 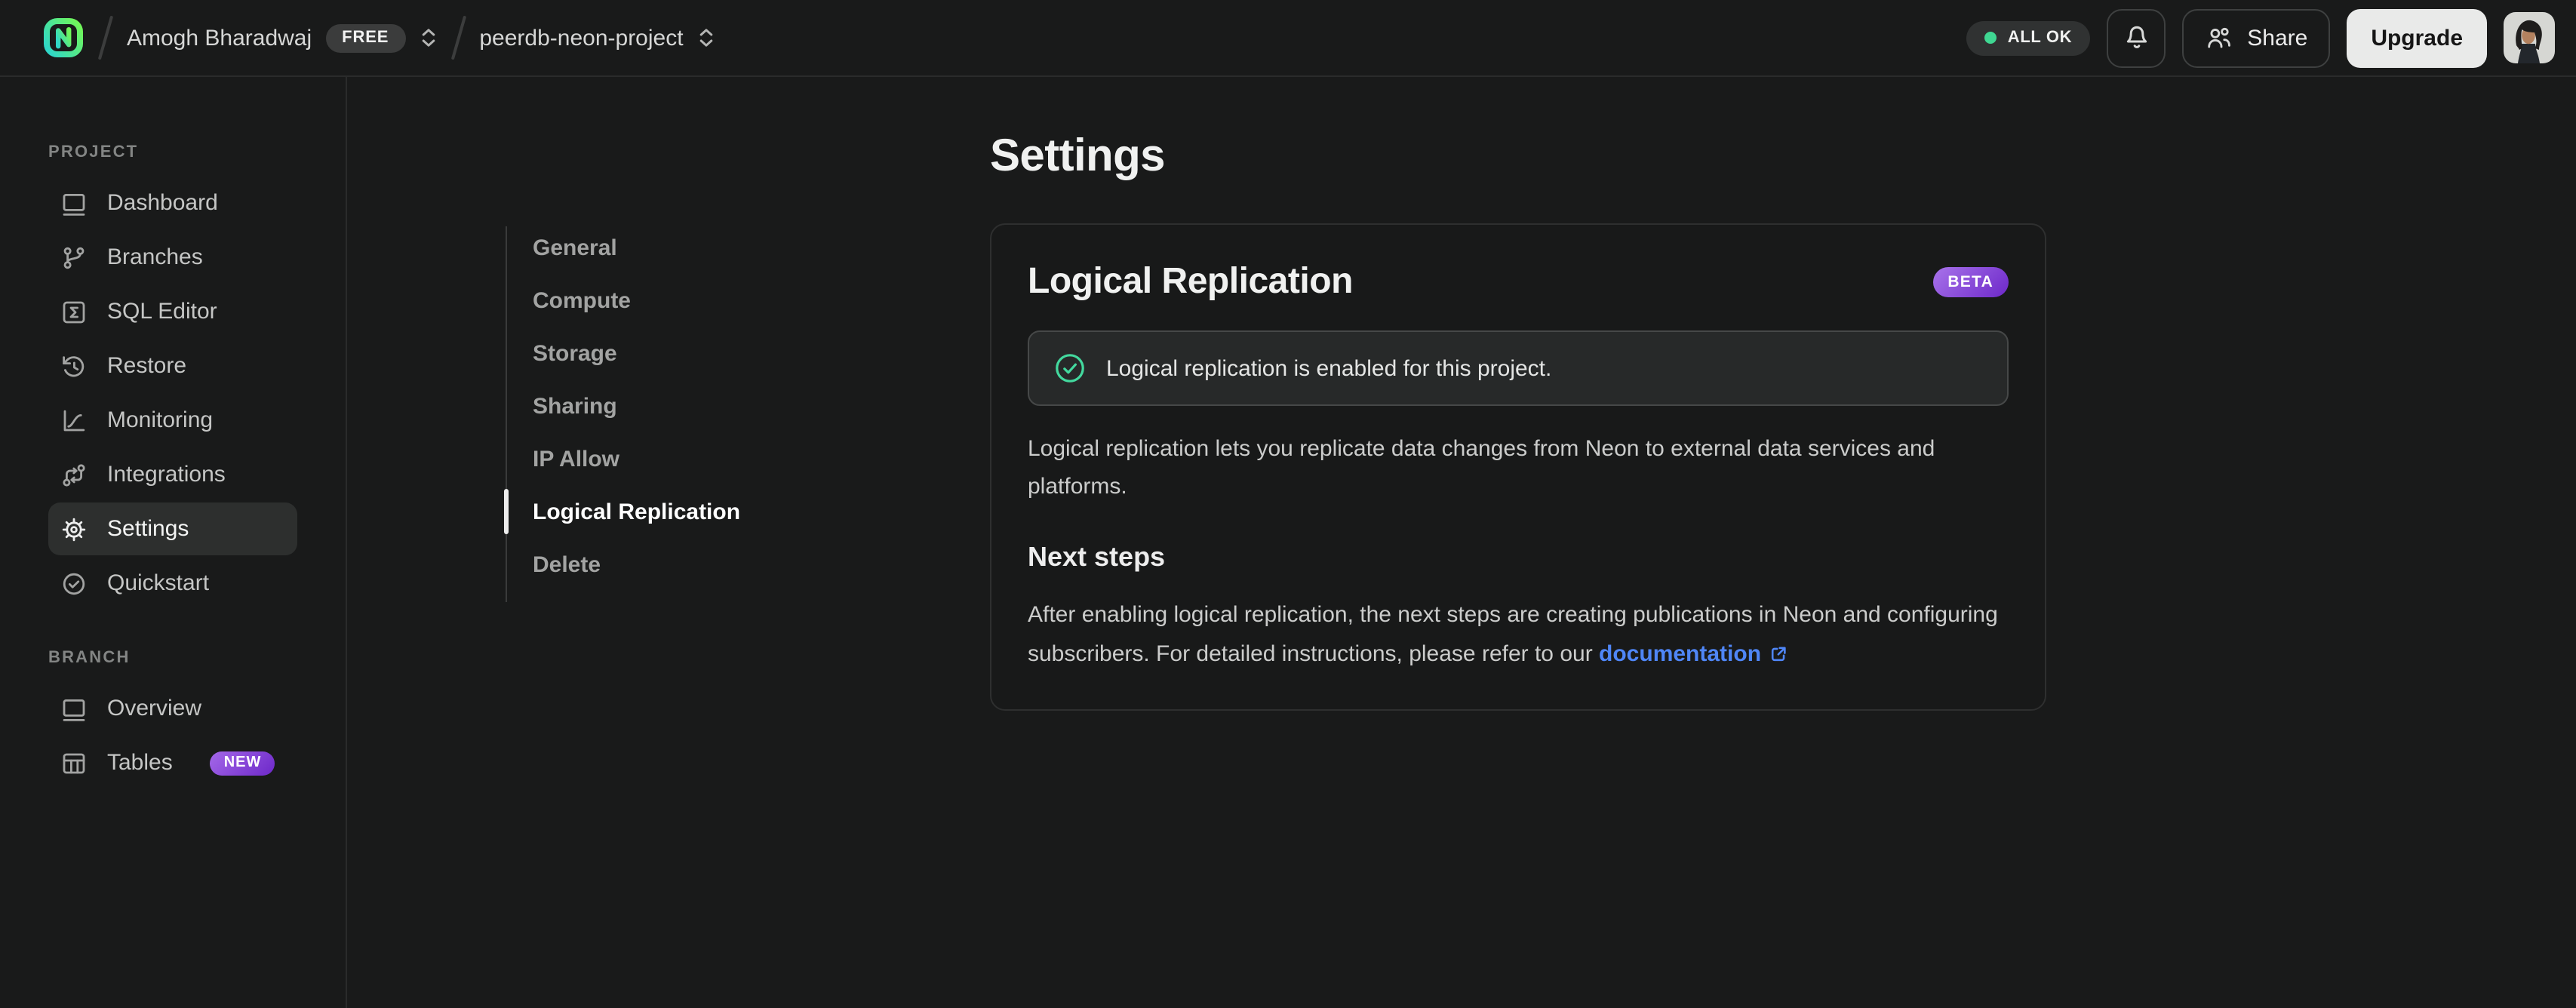 What do you see at coordinates (172, 420) in the screenshot?
I see `sidebar-item-monitoring: Monitoring` at bounding box center [172, 420].